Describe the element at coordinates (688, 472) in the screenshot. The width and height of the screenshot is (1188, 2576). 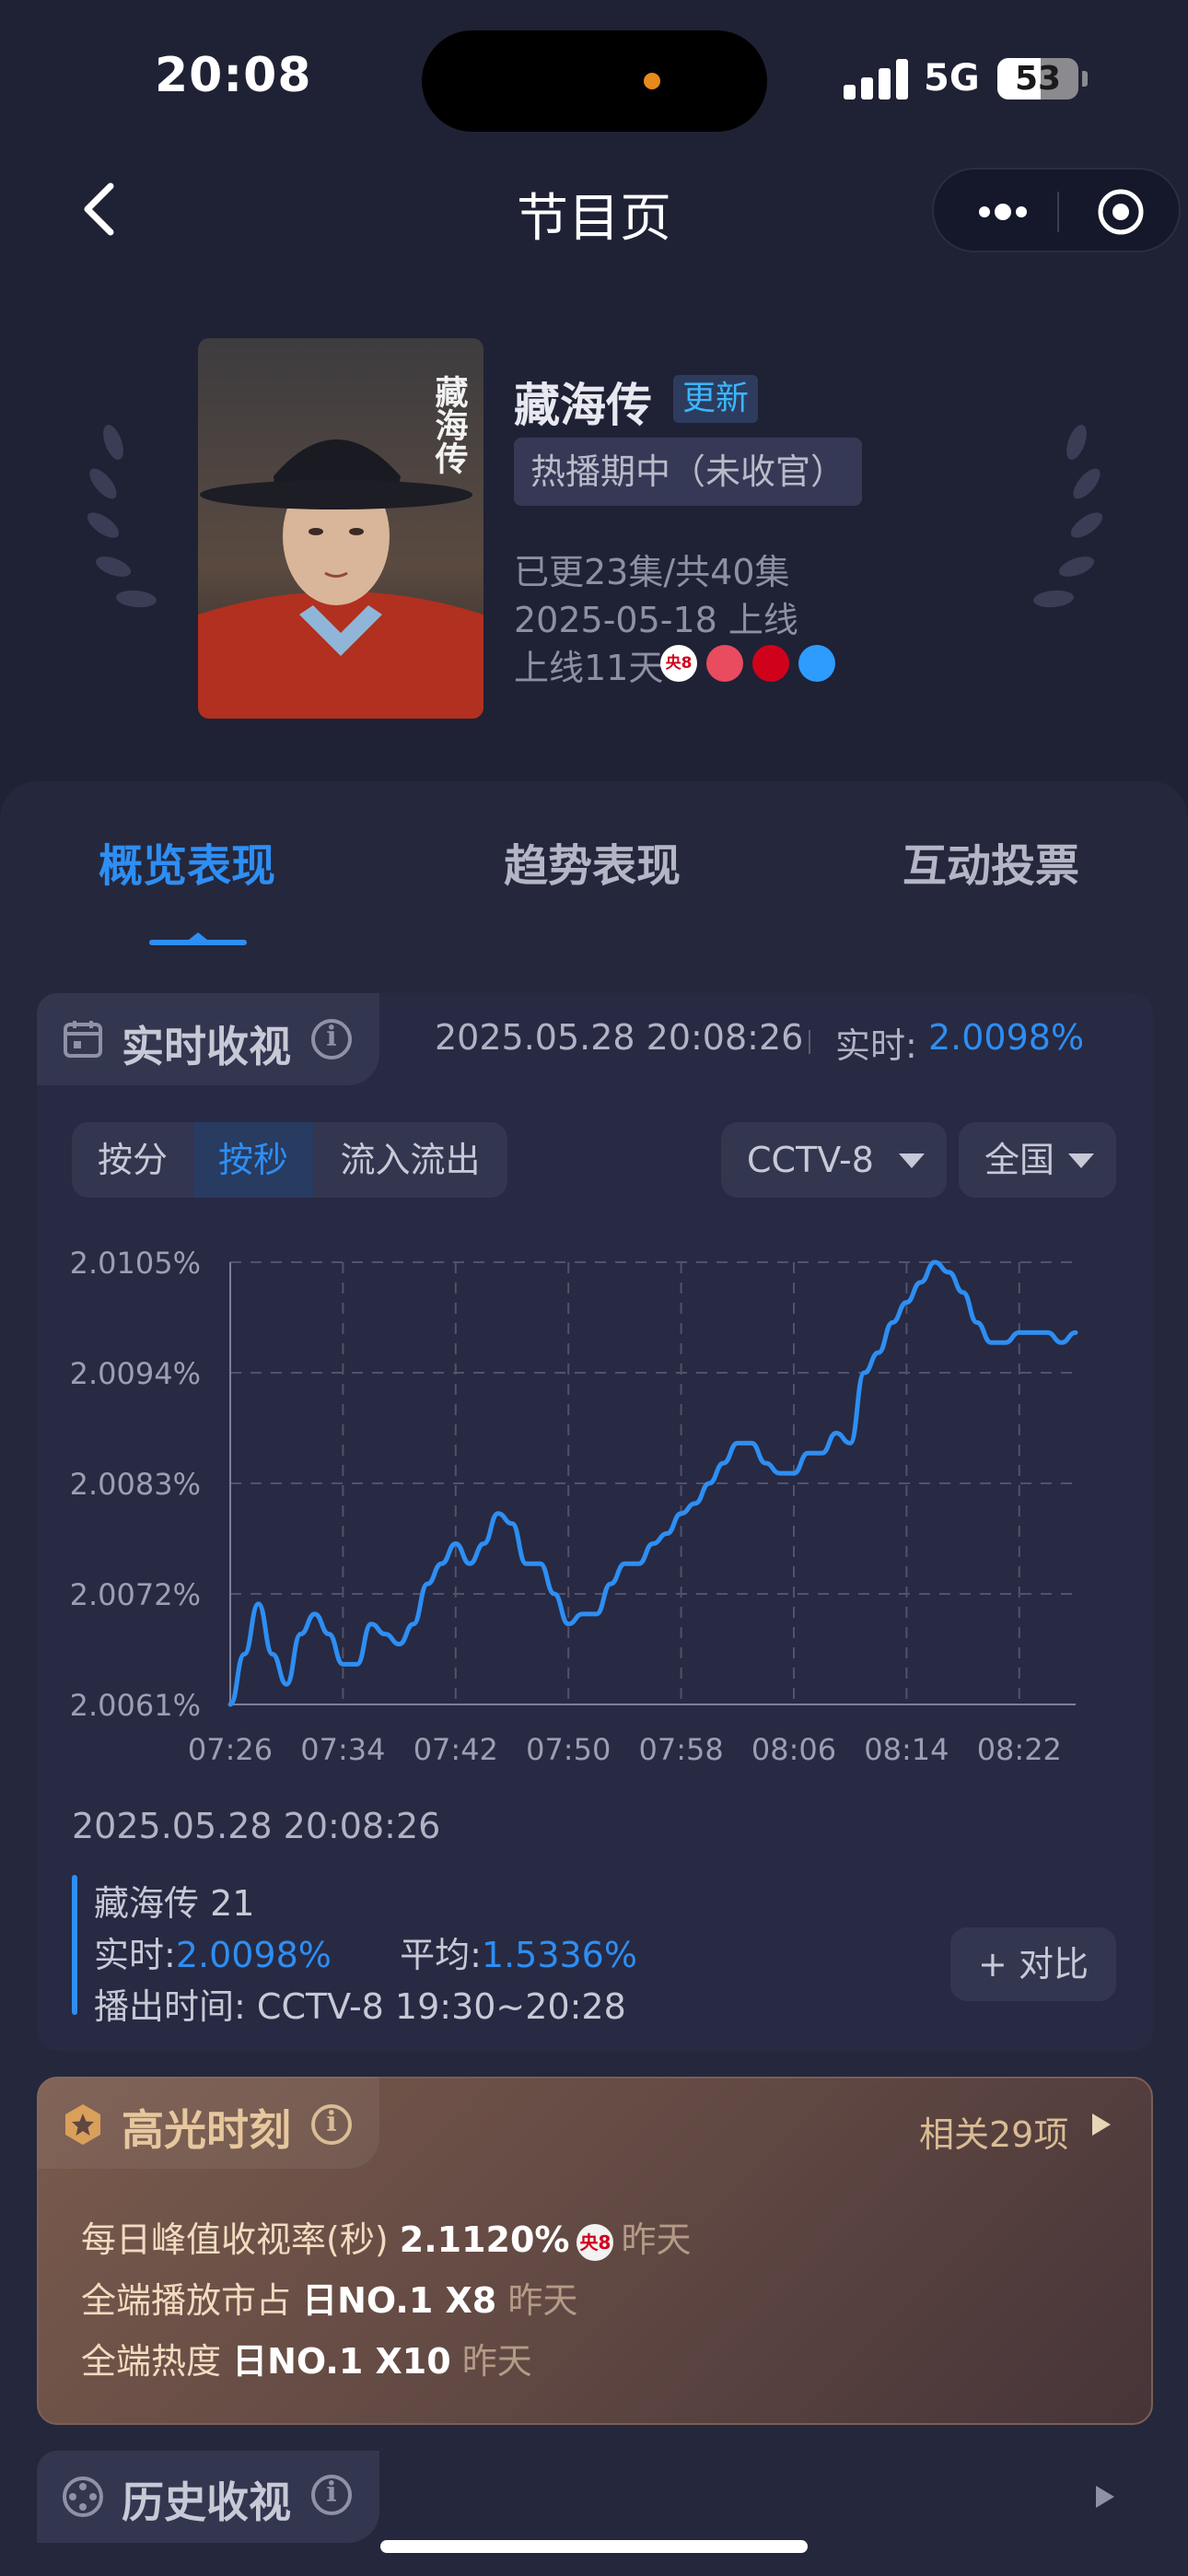
I see `broadcast-status: 热播期中（未收官）` at that location.